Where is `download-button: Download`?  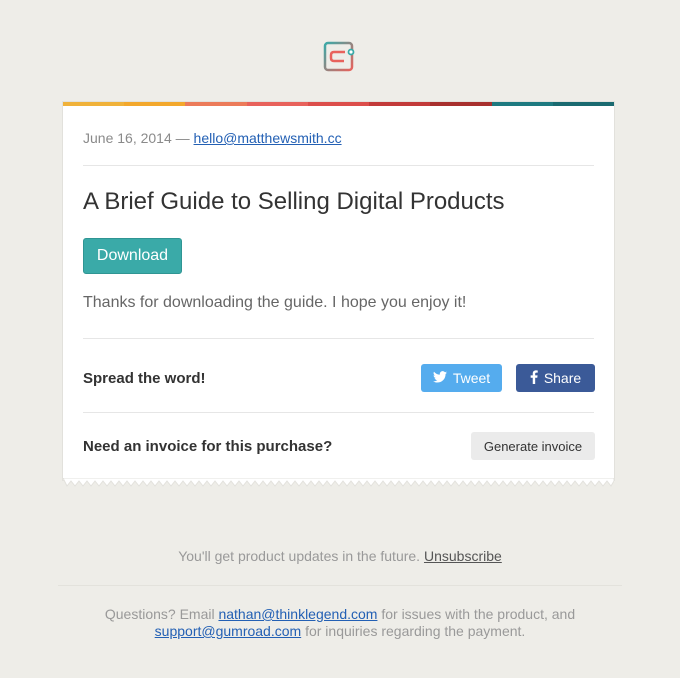 download-button: Download is located at coordinates (132, 256).